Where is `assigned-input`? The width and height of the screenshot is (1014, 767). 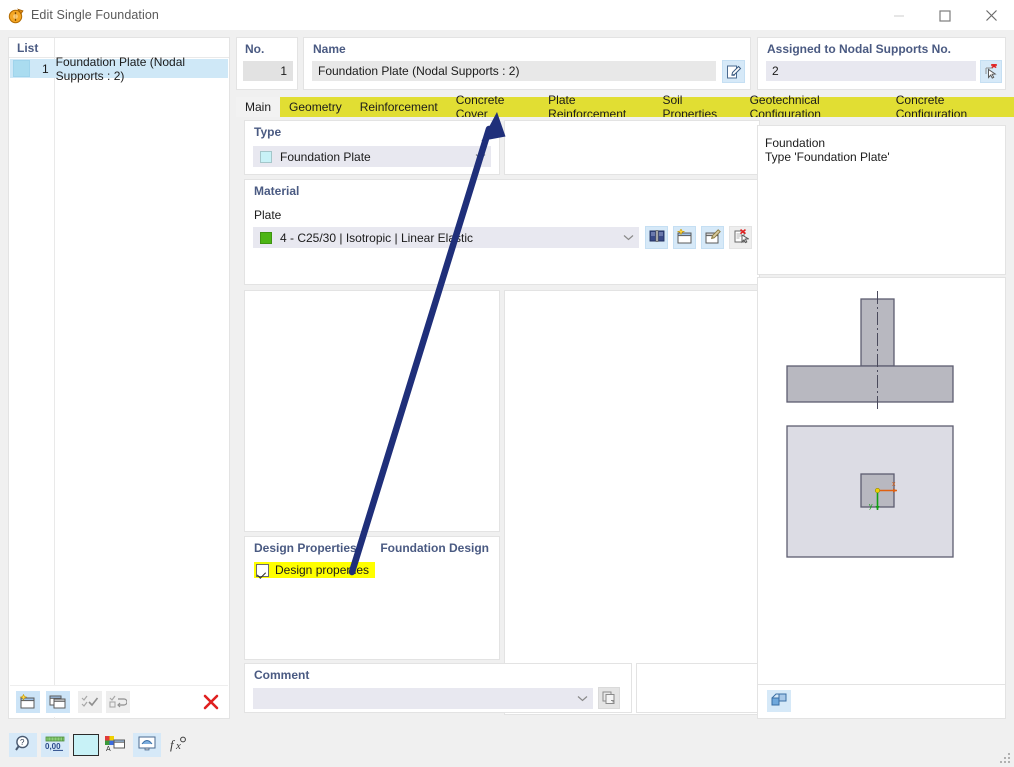
assigned-input is located at coordinates (871, 71).